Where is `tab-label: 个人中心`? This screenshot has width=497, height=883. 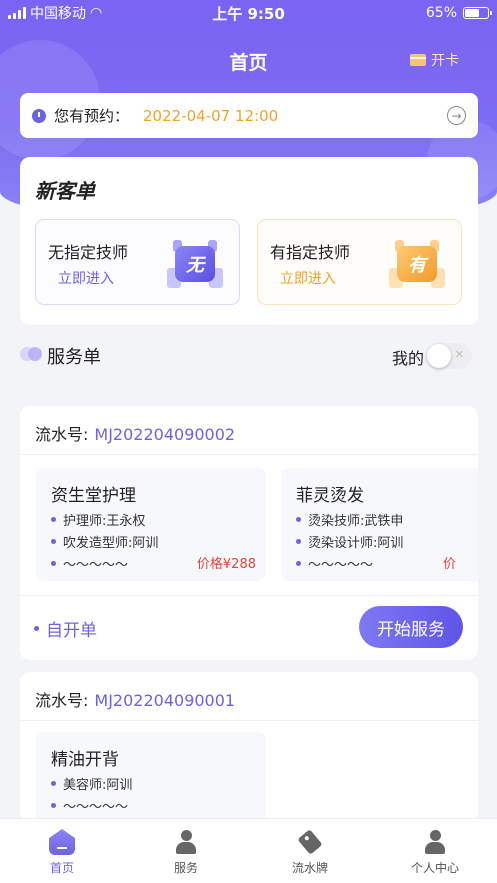 tab-label: 个人中心 is located at coordinates (434, 868).